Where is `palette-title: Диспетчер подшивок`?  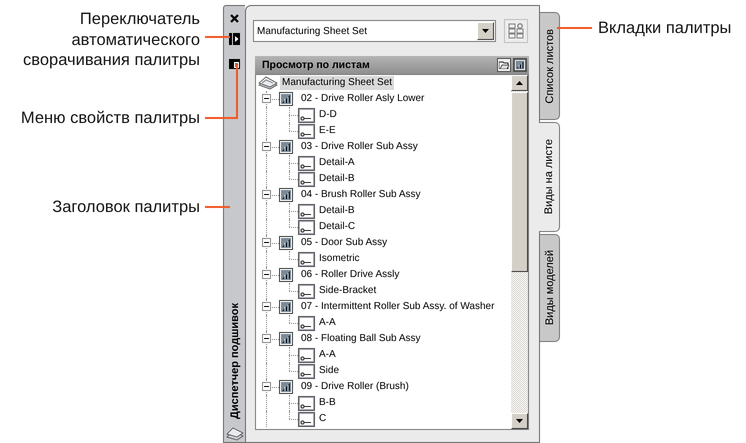 palette-title: Диспетчер подшивок is located at coordinates (234, 361).